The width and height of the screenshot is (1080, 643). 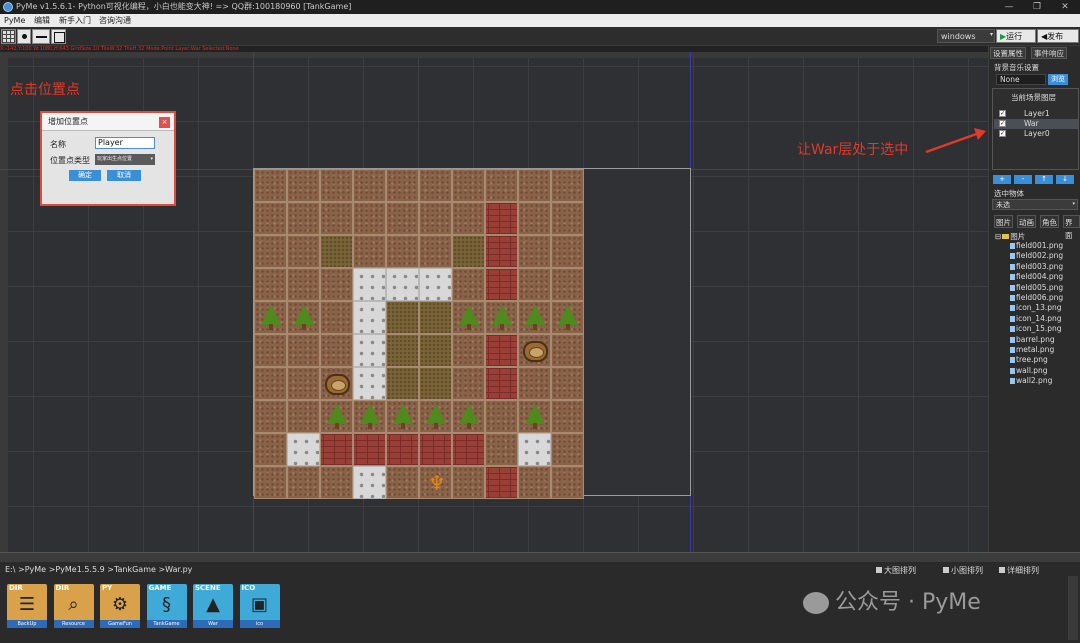 I want to click on menu-pyme: PyMe, so click(x=14, y=20).